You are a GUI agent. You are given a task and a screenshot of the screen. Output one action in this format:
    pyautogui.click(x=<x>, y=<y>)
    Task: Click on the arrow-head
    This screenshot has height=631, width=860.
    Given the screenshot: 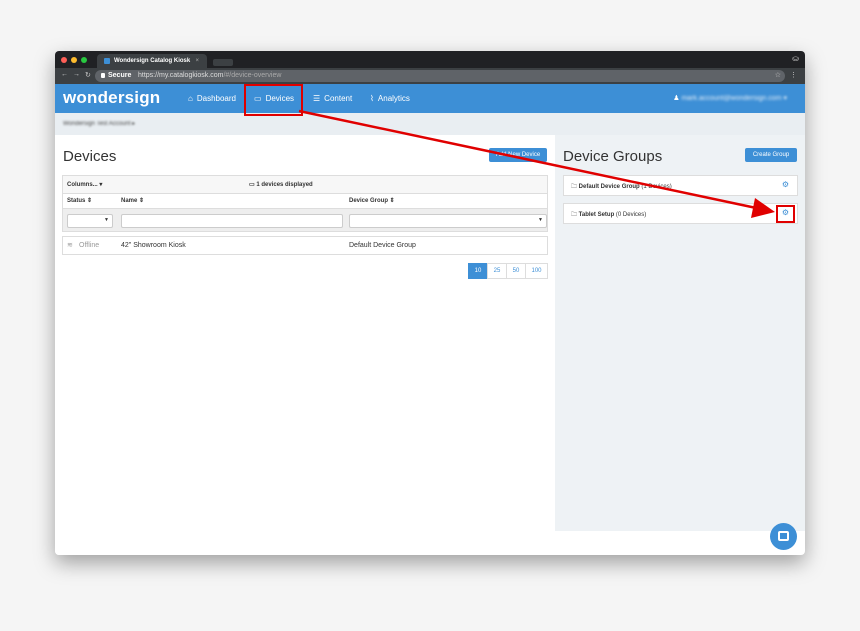 What is the action you would take?
    pyautogui.click(x=763, y=208)
    